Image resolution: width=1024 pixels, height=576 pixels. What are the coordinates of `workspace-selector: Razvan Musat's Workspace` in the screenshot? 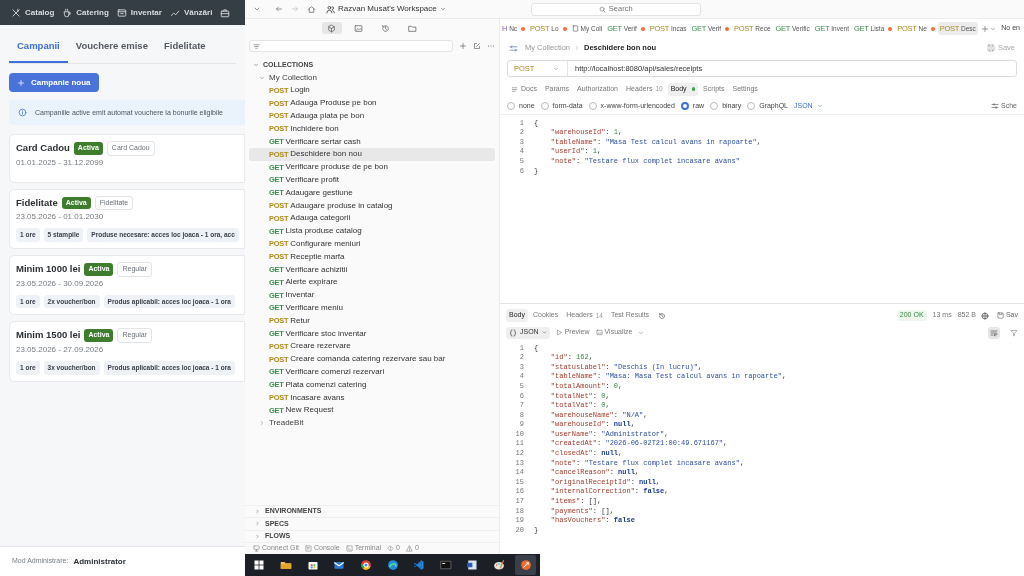 It's located at (386, 9).